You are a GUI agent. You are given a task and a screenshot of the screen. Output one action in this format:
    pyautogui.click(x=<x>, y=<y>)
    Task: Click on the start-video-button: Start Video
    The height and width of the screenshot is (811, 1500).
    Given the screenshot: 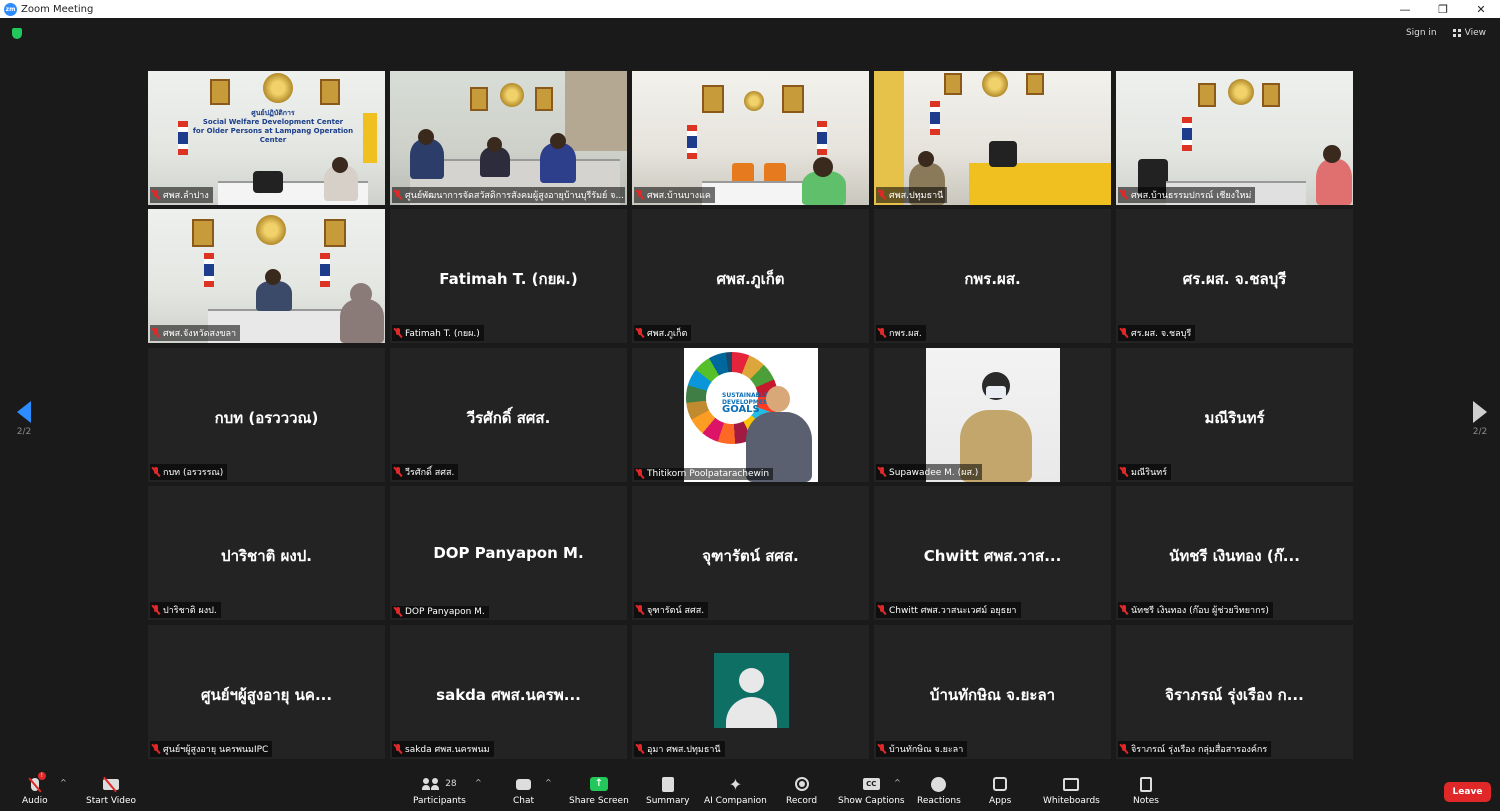 What is the action you would take?
    pyautogui.click(x=111, y=790)
    